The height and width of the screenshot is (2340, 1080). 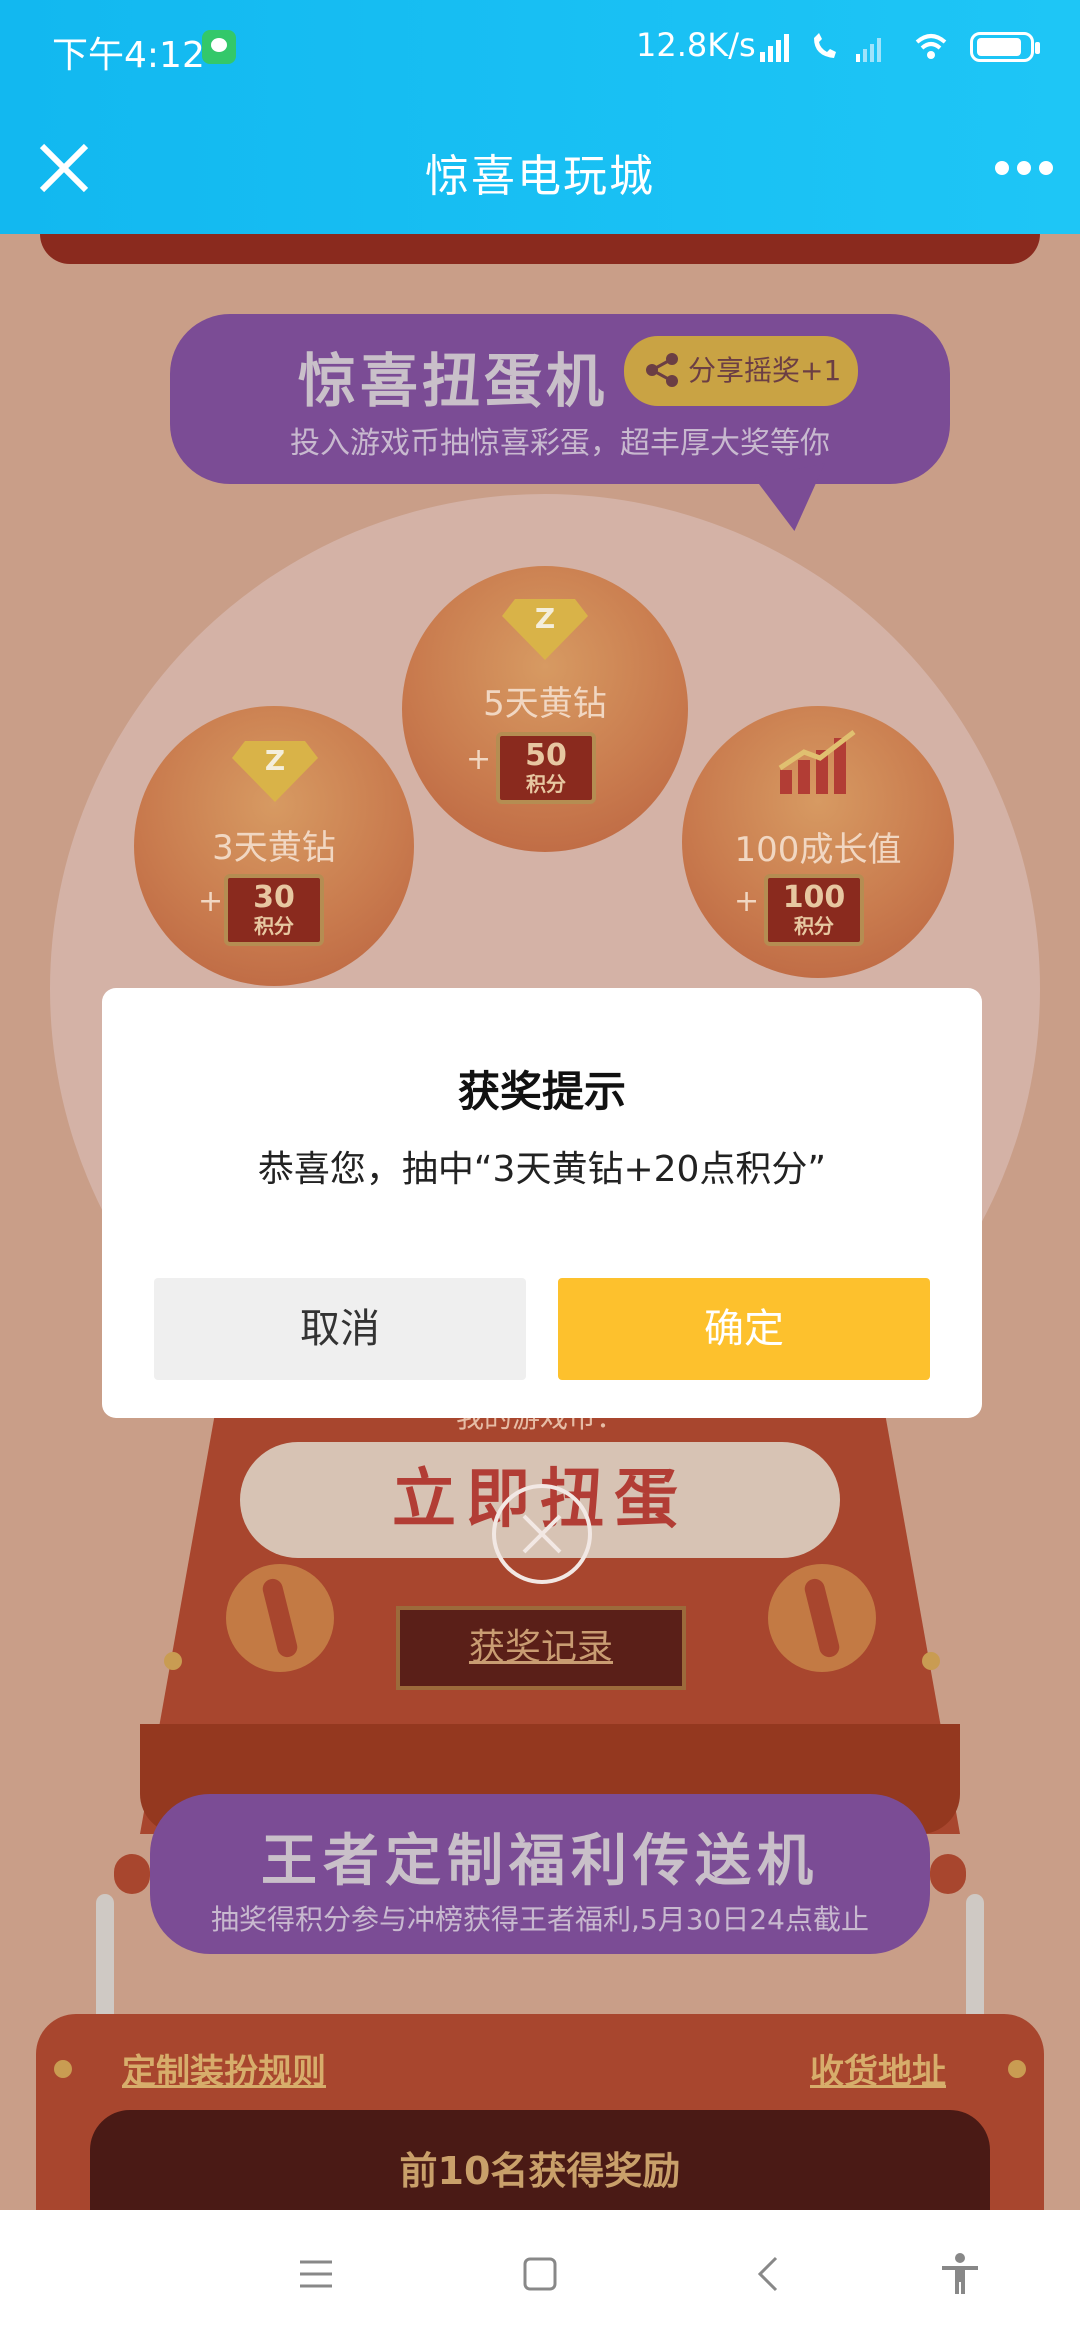 I want to click on system-nav-bar, so click(x=540, y=2275).